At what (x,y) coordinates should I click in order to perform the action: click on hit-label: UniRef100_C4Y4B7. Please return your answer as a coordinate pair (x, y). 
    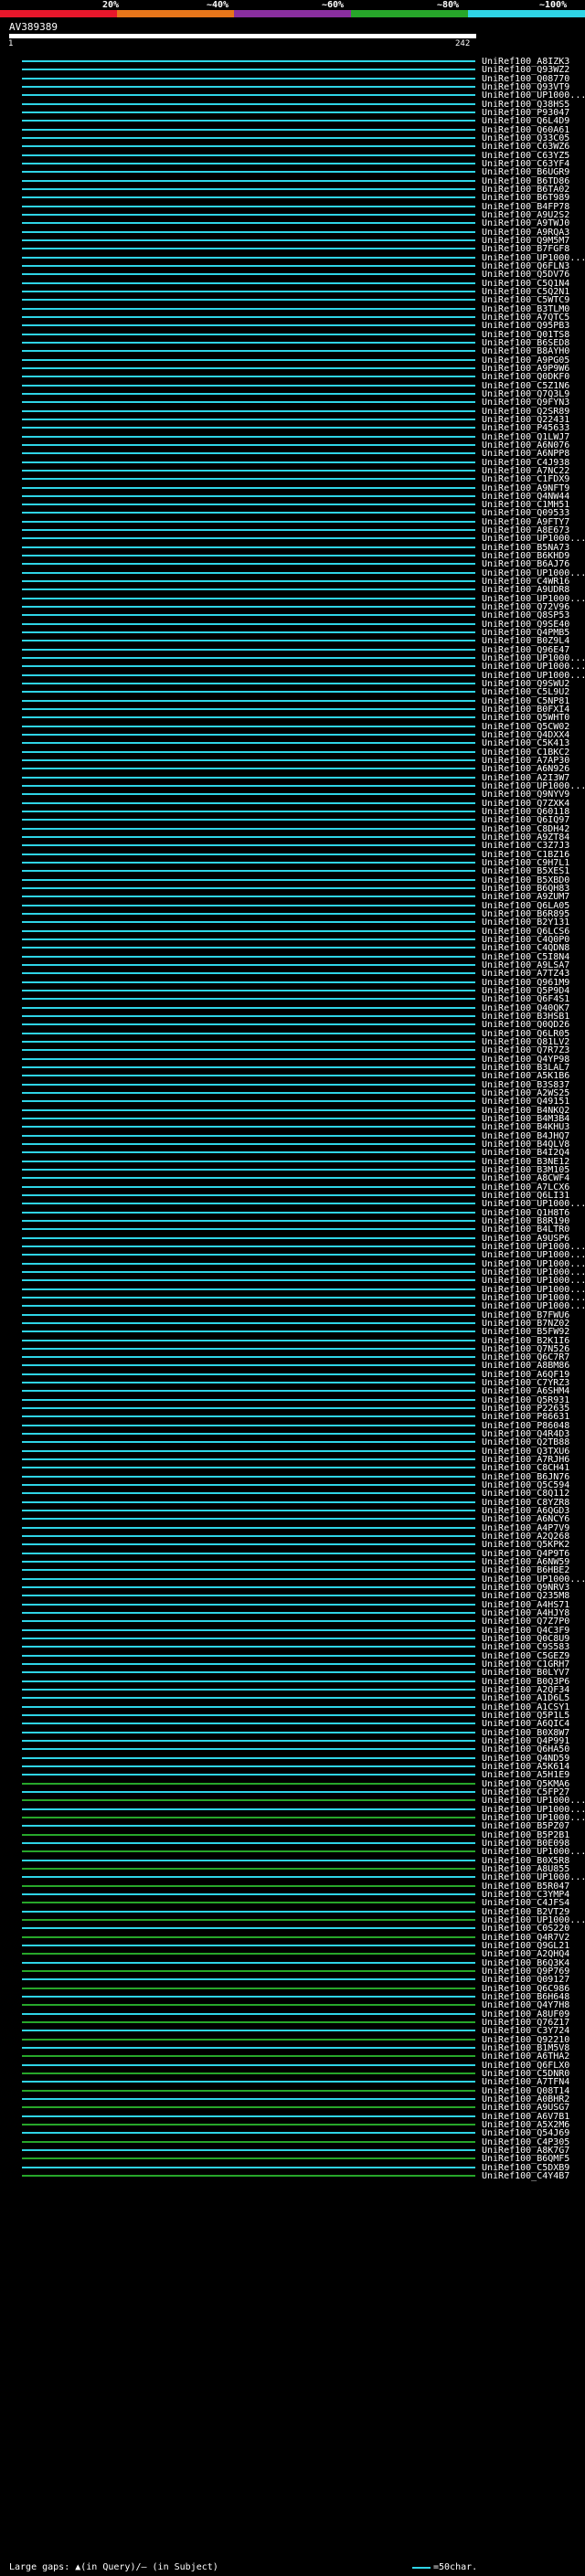
    Looking at the image, I should click on (525, 2176).